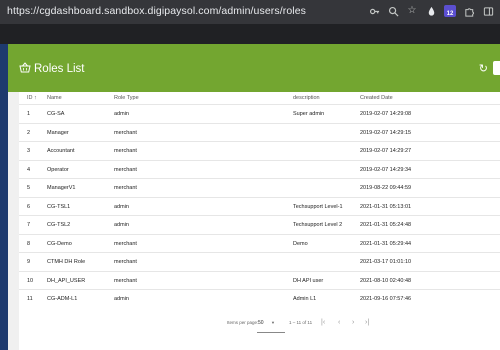  I want to click on previous-page-icon: ‹, so click(339, 322).